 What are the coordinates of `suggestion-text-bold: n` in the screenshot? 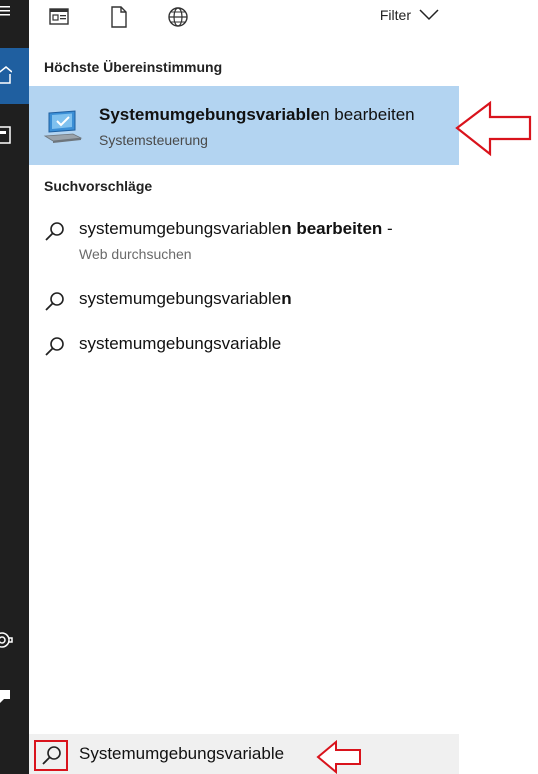 It's located at (286, 298).